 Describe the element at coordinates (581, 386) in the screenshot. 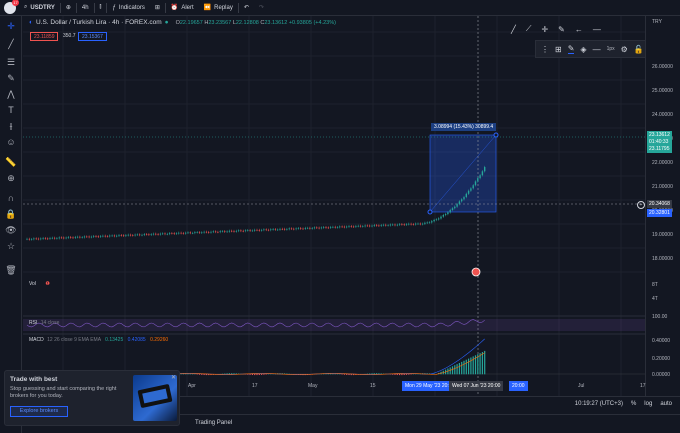

I see `time-tick: Jul` at that location.